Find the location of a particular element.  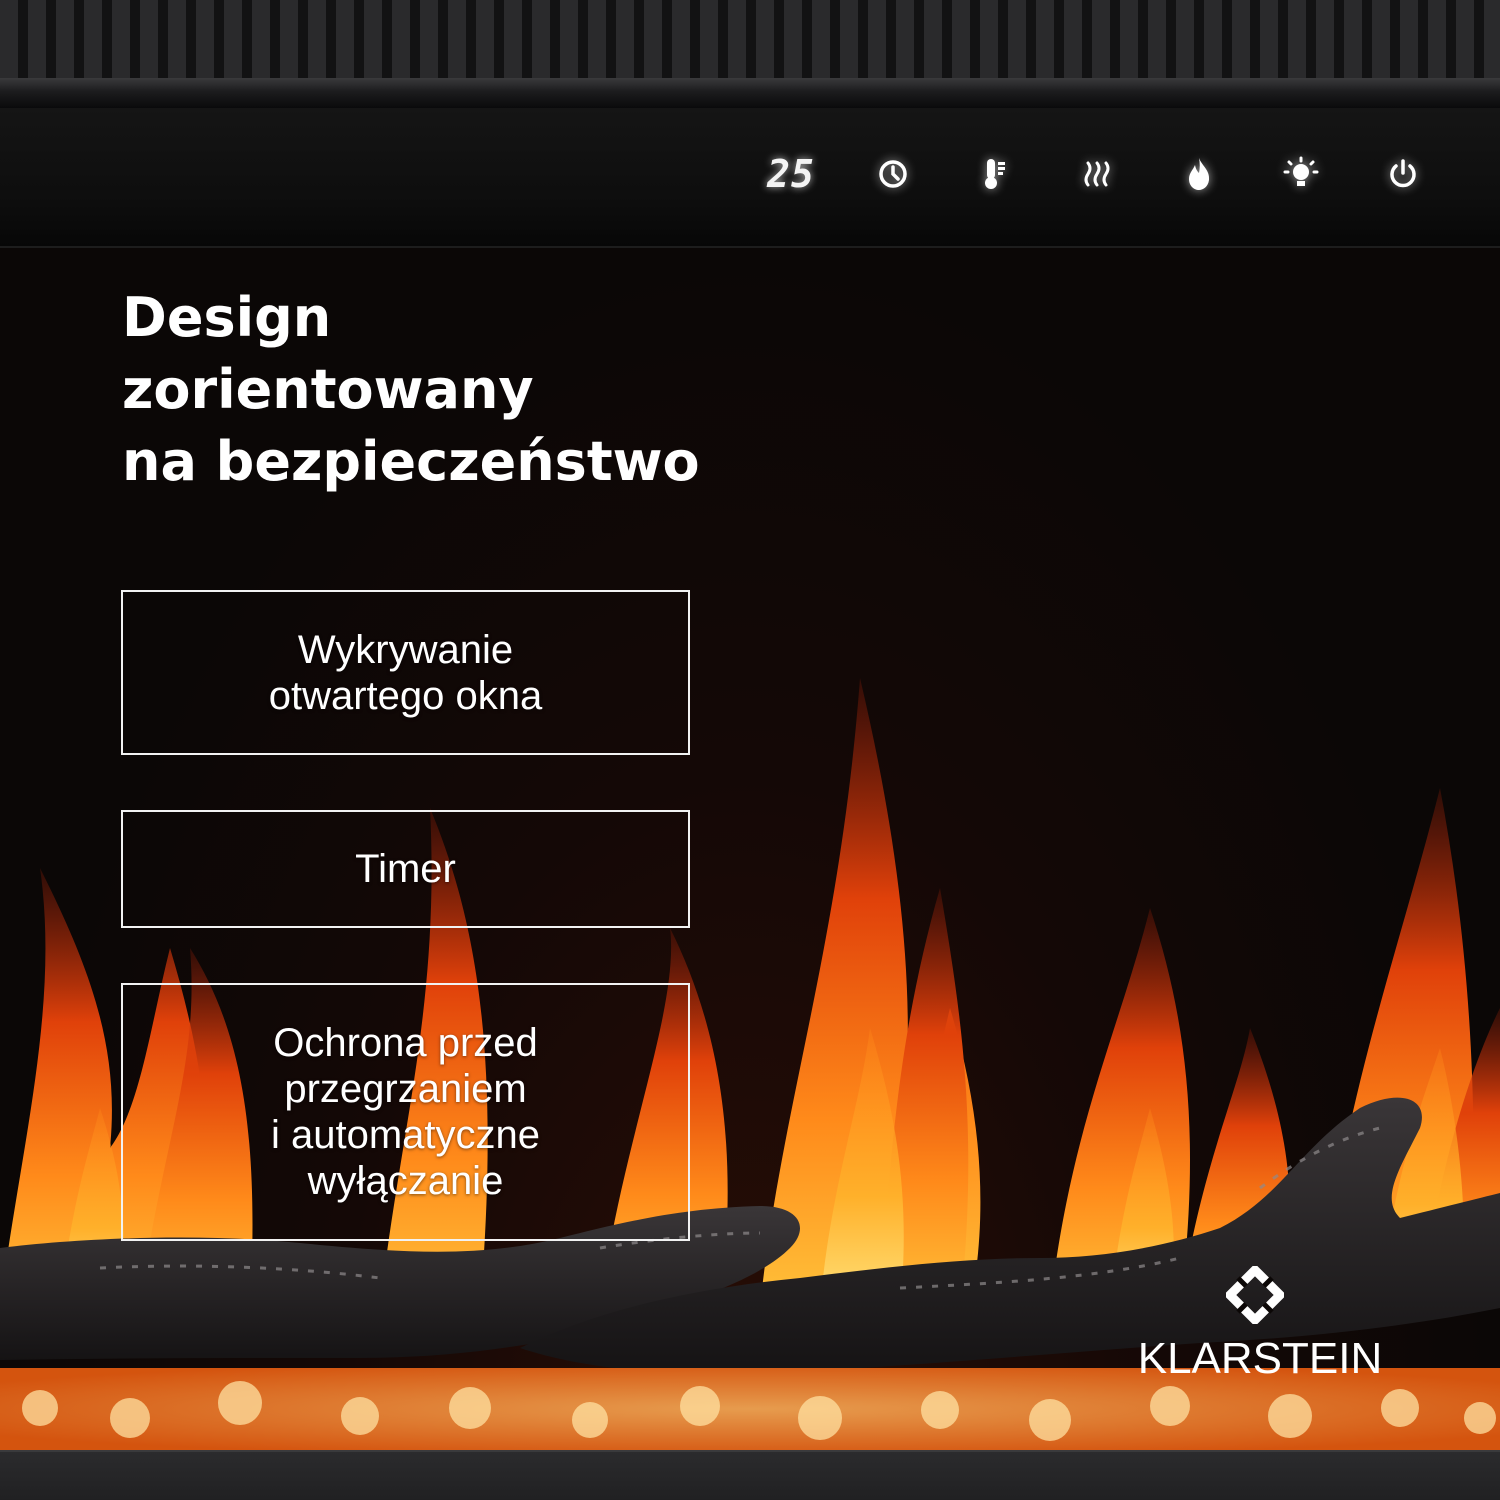

feature-text: Timer is located at coordinates (405, 869).